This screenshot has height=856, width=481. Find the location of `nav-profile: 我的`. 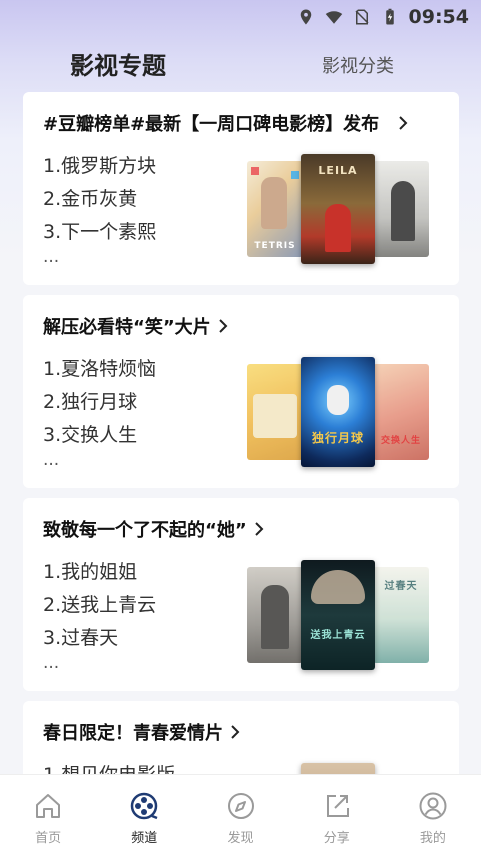

nav-profile: 我的 is located at coordinates (433, 815).